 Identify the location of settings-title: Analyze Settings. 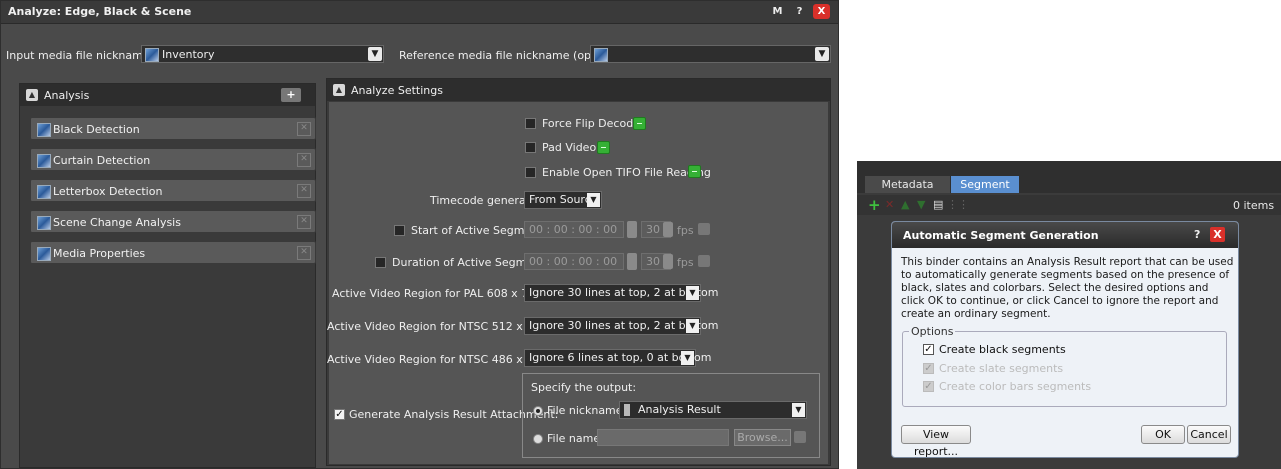
(397, 90).